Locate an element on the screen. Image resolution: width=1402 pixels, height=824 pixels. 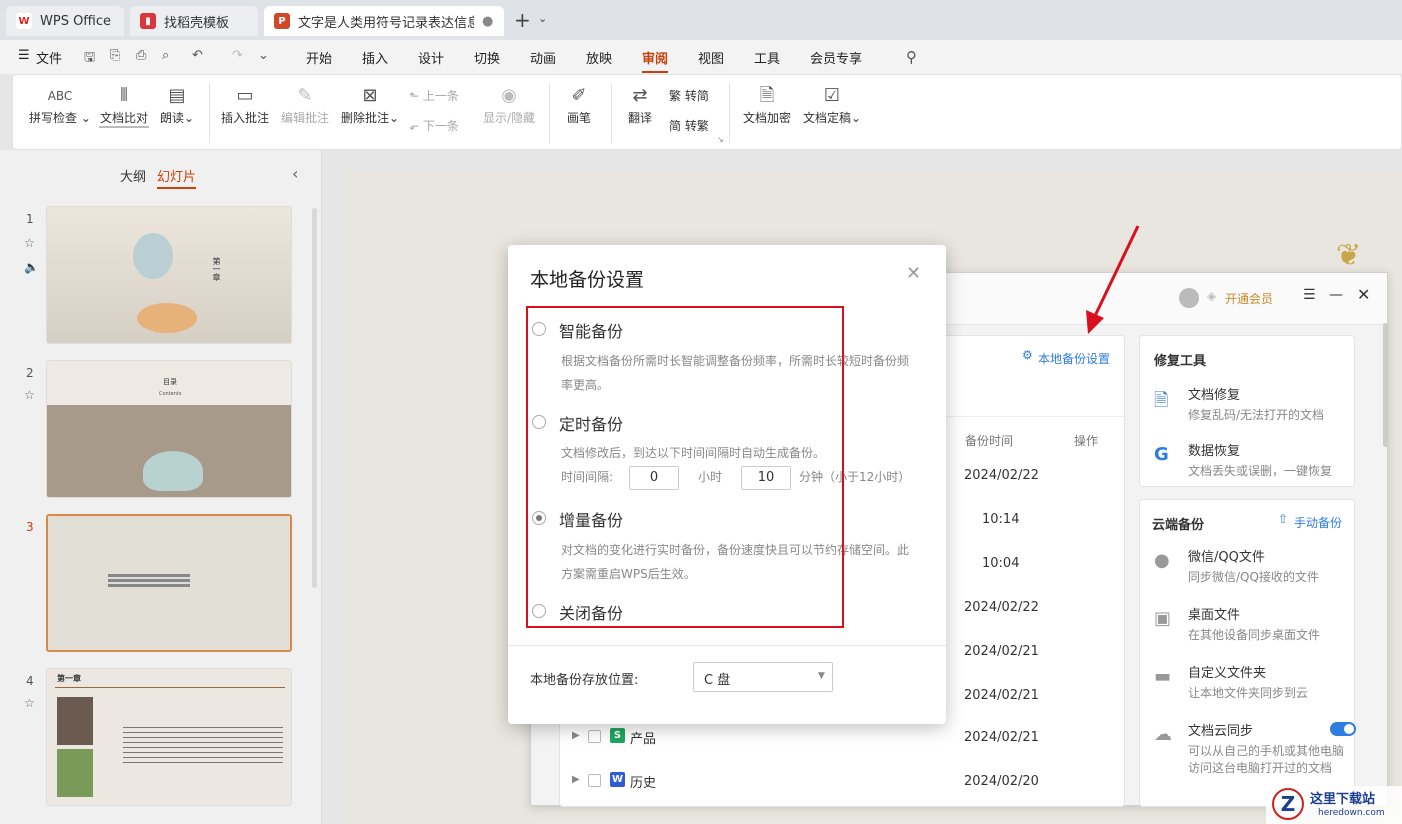
placeholder-bars is located at coordinates (149, 581).